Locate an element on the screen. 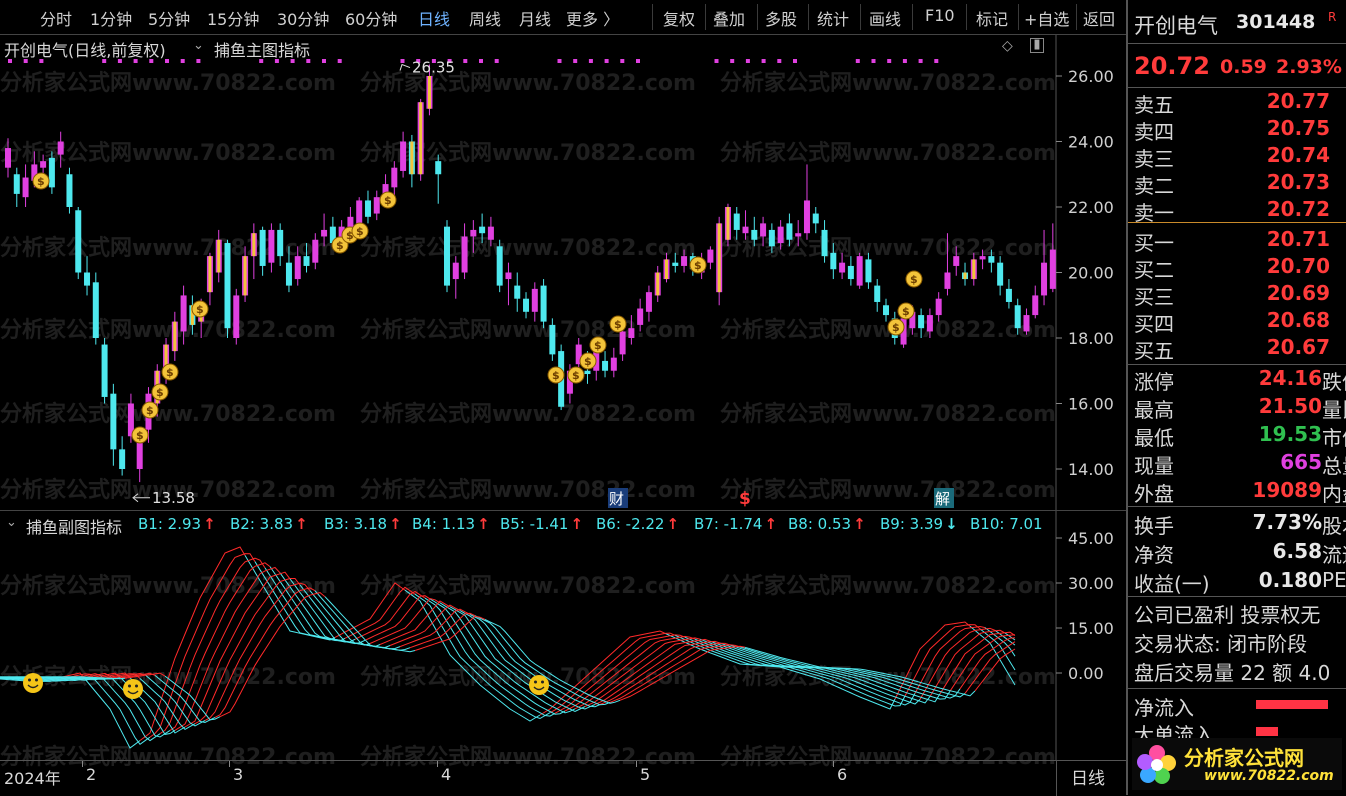 The width and height of the screenshot is (1346, 796). ask-price: 20.72 is located at coordinates (1298, 209).